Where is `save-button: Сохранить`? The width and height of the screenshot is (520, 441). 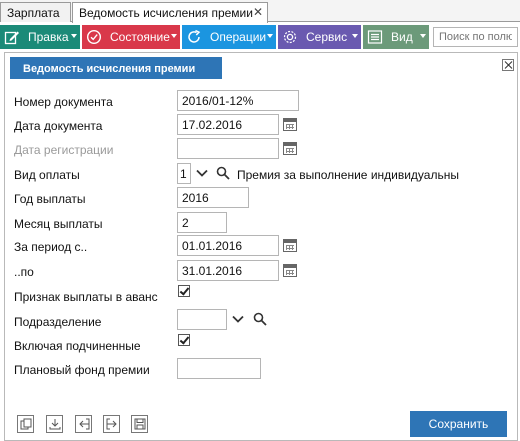
save-button: Сохранить is located at coordinates (458, 424).